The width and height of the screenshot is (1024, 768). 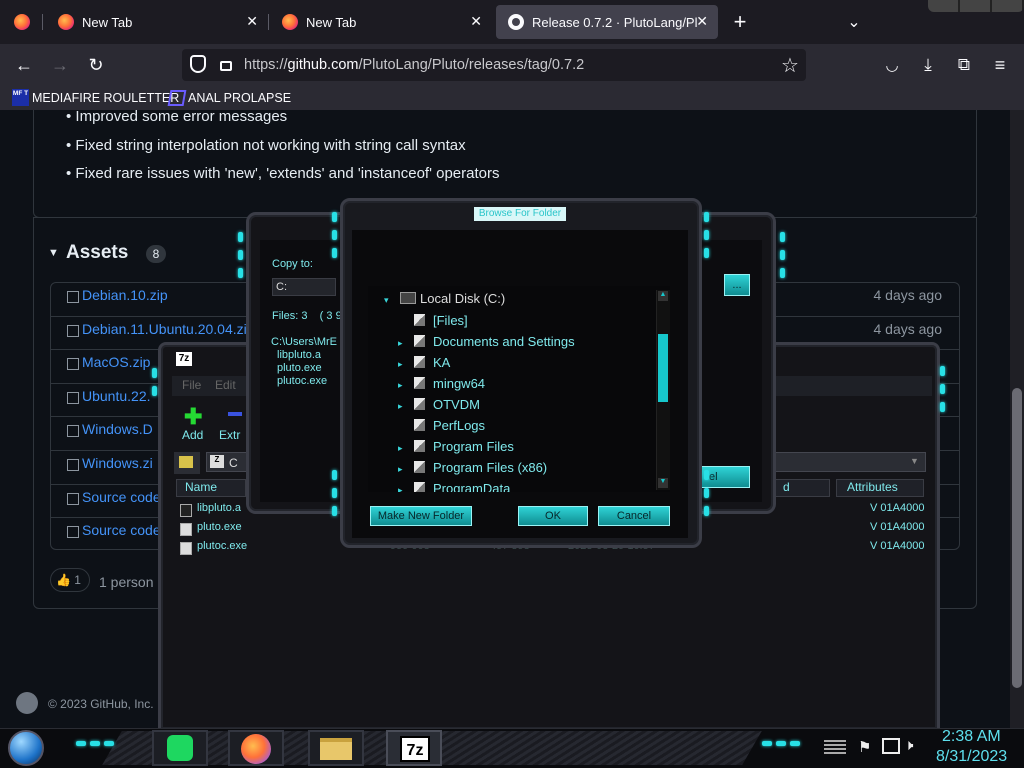 What do you see at coordinates (336, 748) in the screenshot?
I see `taskbar-item-explorer` at bounding box center [336, 748].